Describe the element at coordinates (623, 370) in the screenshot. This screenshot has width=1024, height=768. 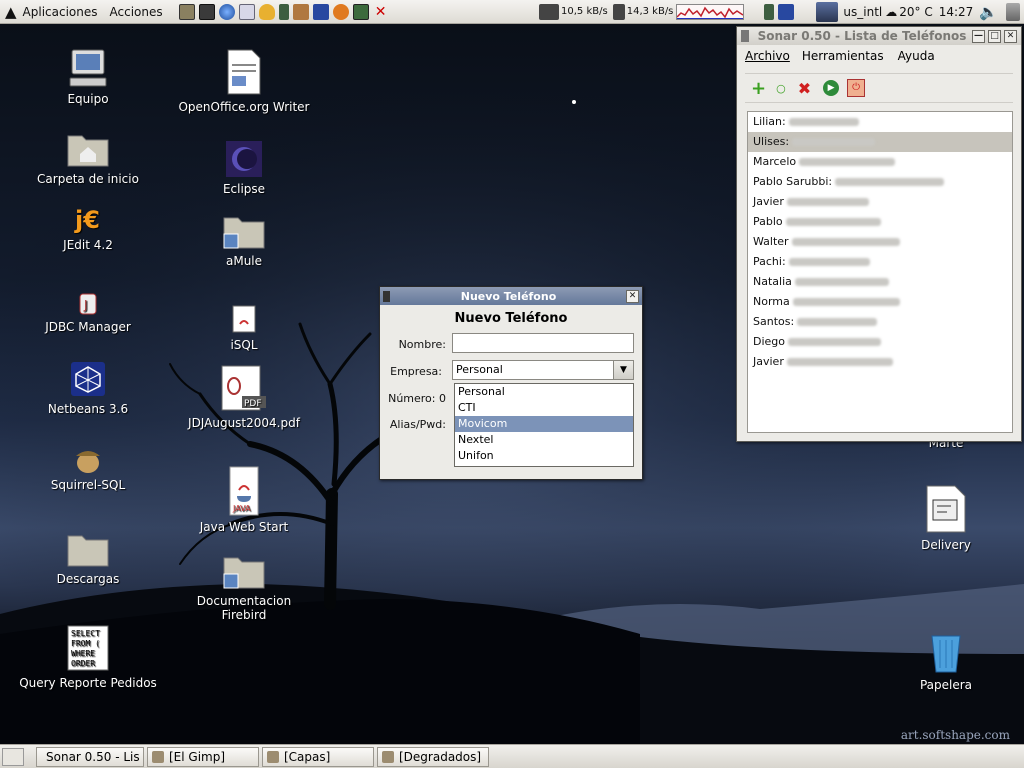
I see `dropdown-arrow-button: ▼` at that location.